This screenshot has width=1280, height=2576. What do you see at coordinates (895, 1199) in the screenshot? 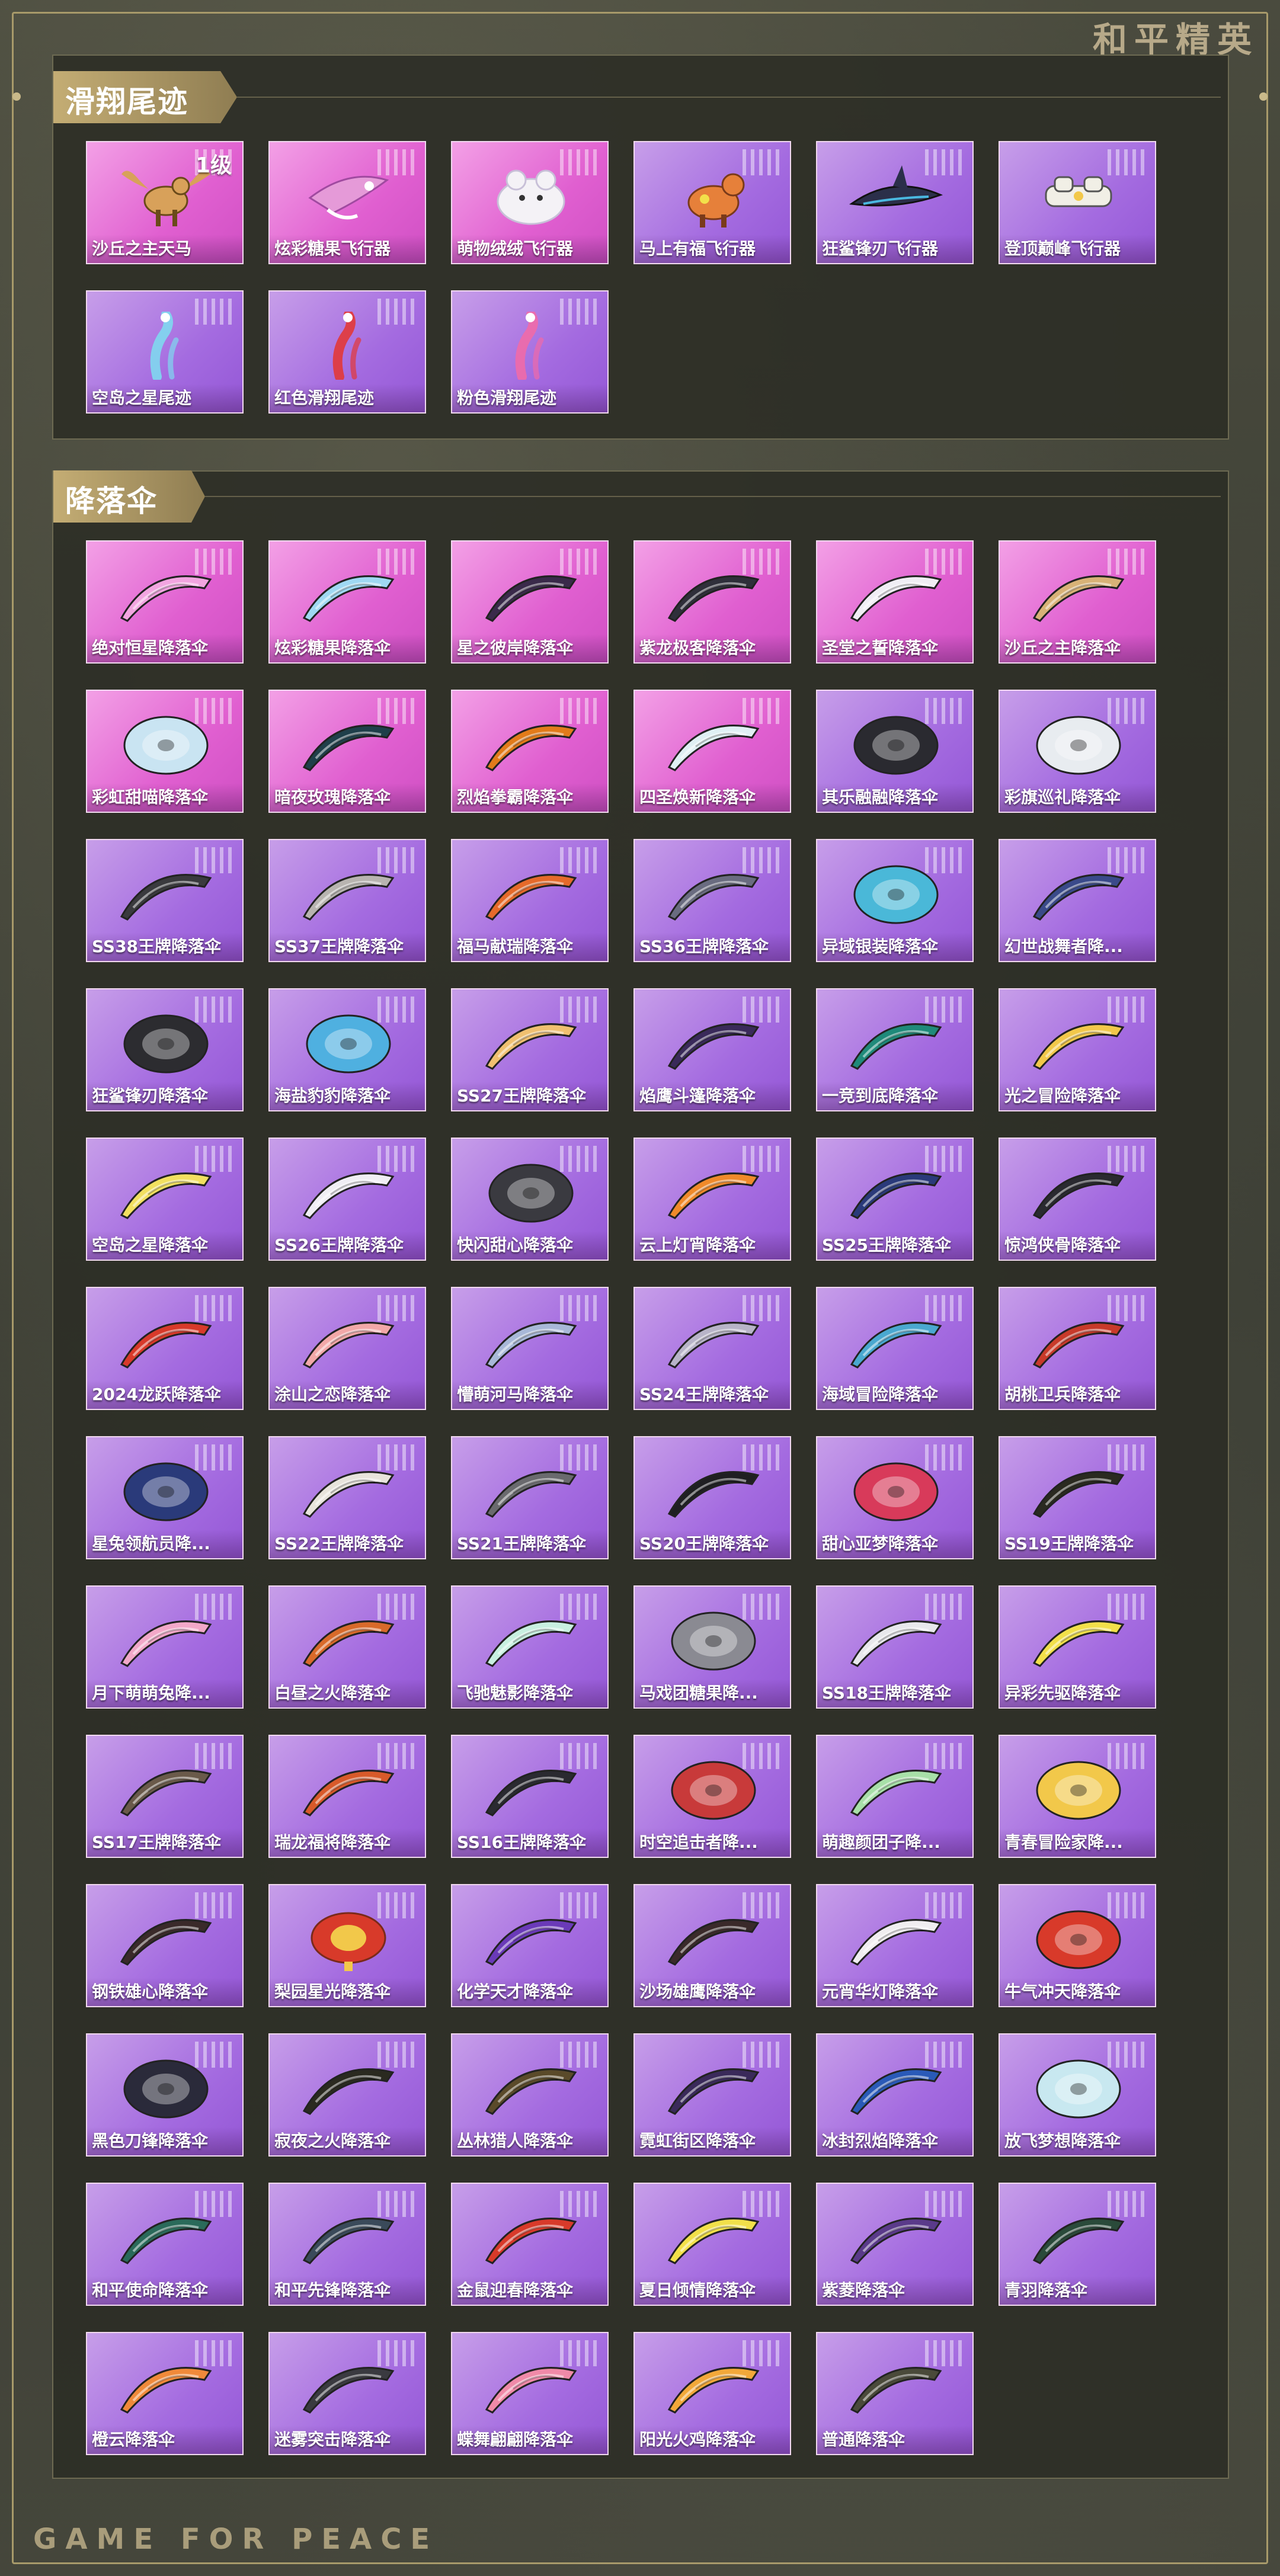
I see `item-tile: SS25王牌降落伞` at bounding box center [895, 1199].